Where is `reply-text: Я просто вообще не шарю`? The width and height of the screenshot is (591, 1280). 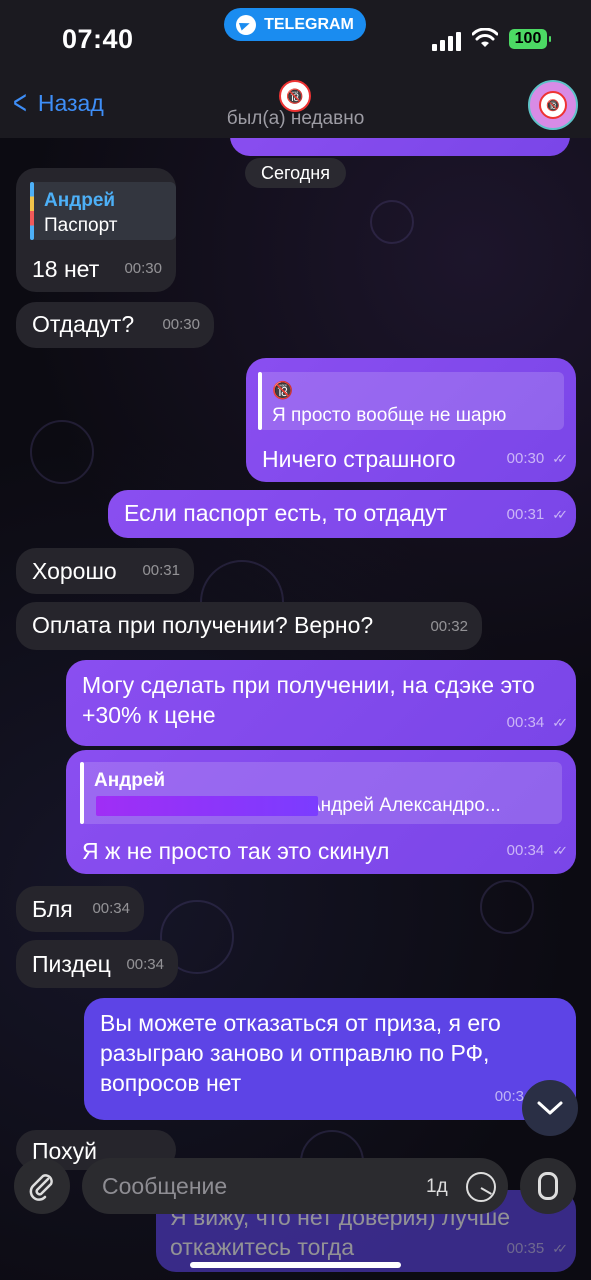 reply-text: Я просто вообще не шарю is located at coordinates (389, 415).